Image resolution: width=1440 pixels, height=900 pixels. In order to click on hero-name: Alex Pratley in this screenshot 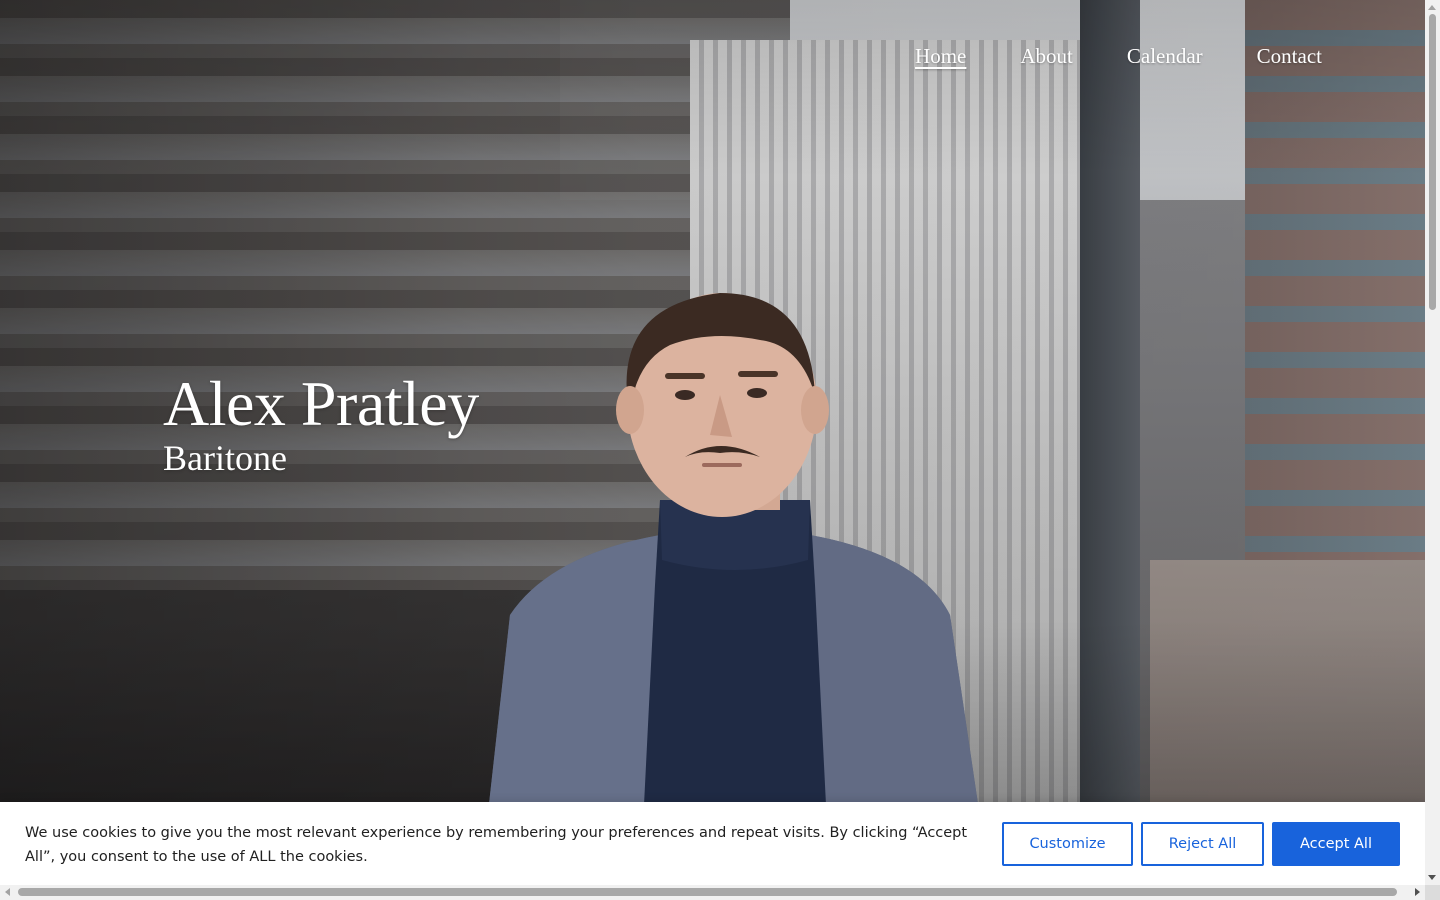, I will do `click(321, 403)`.